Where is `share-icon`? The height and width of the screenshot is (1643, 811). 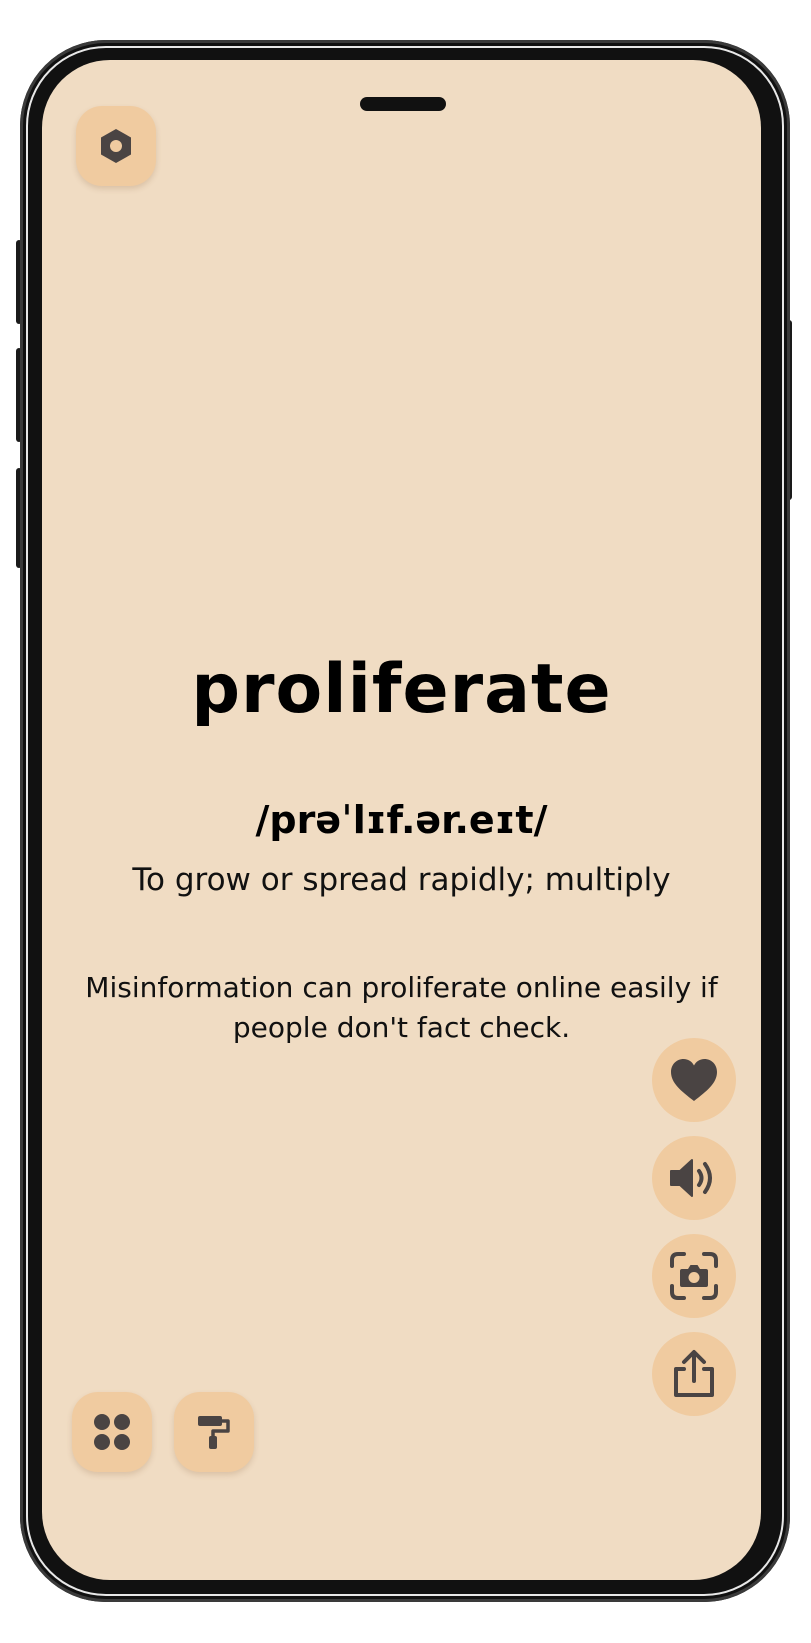
share-icon is located at coordinates (694, 1374).